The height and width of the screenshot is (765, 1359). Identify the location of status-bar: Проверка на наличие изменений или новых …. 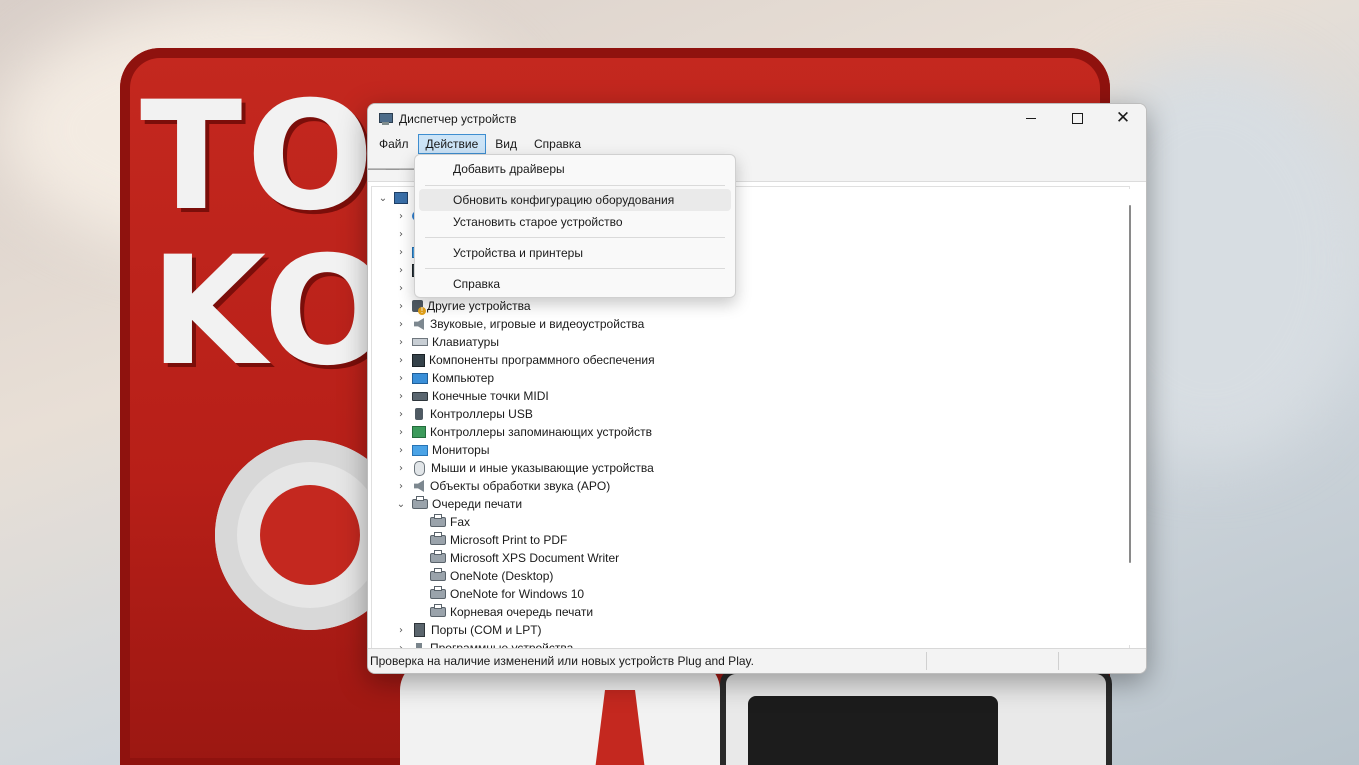
(757, 660).